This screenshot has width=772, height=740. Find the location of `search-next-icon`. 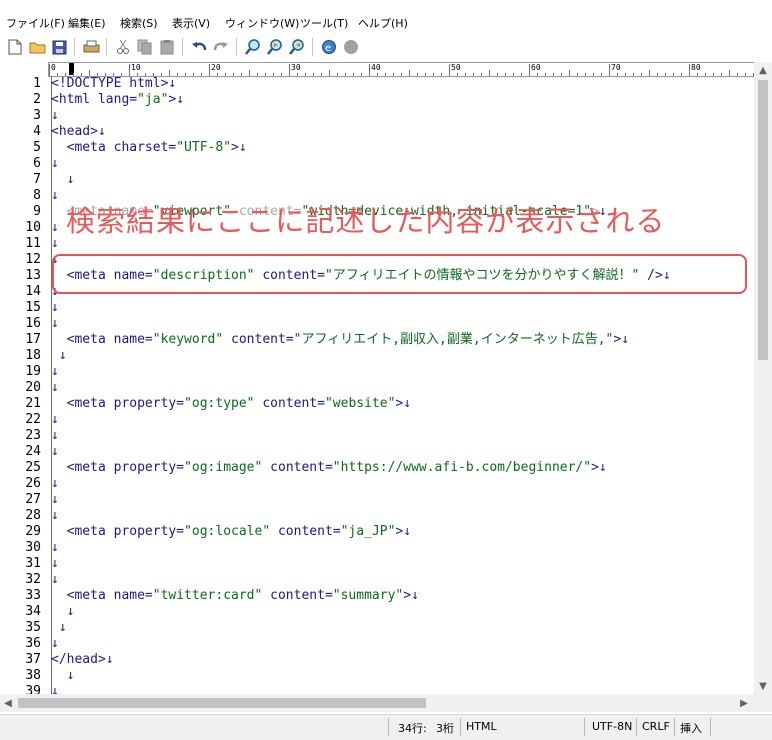

search-next-icon is located at coordinates (275, 47).